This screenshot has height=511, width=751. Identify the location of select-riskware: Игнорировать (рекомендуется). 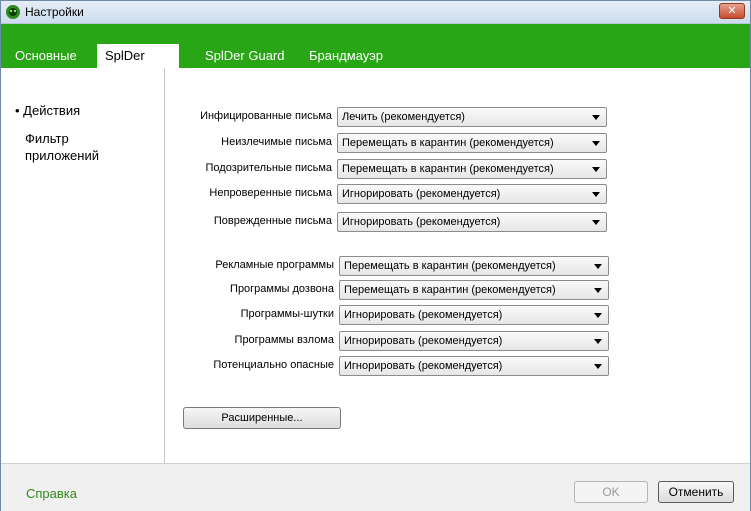
(474, 366).